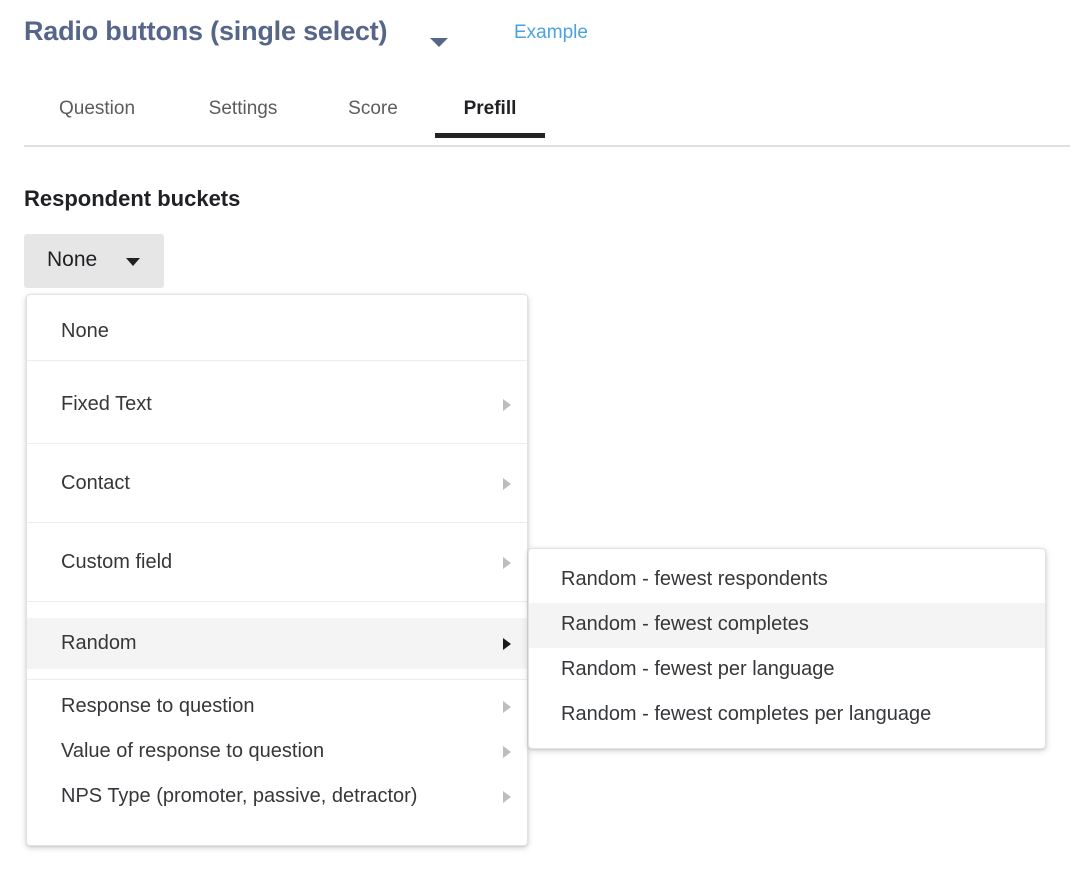  I want to click on tab-label: Question, so click(97, 108).